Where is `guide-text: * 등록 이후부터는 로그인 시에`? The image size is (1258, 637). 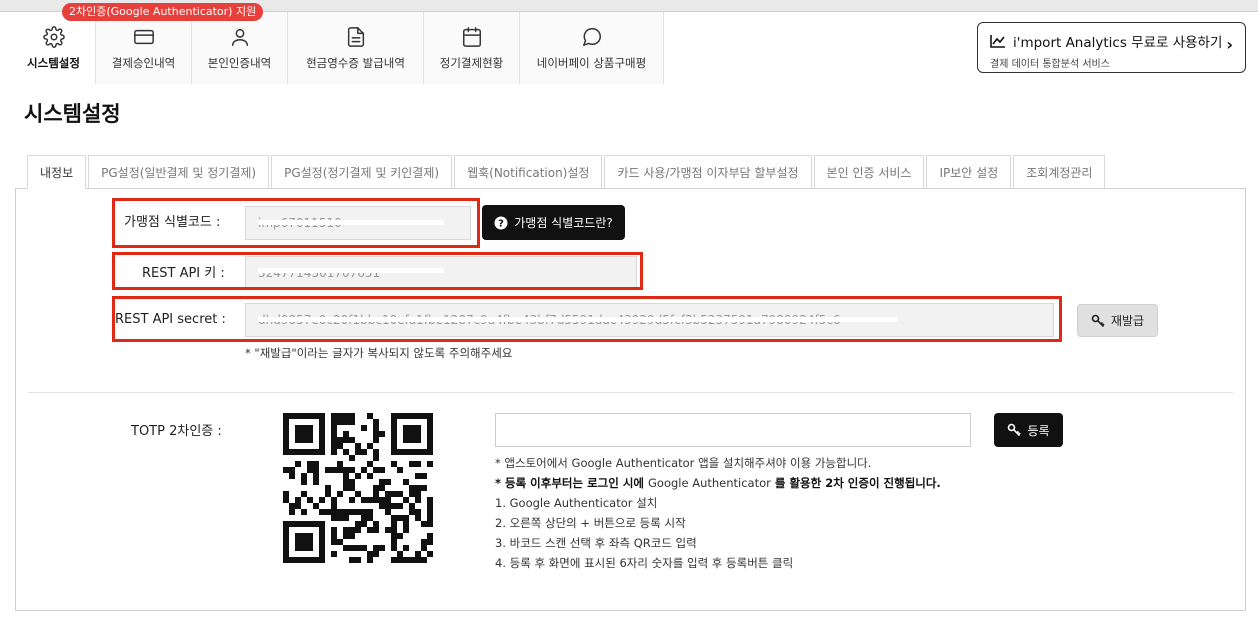 guide-text: * 등록 이후부터는 로그인 시에 is located at coordinates (571, 483).